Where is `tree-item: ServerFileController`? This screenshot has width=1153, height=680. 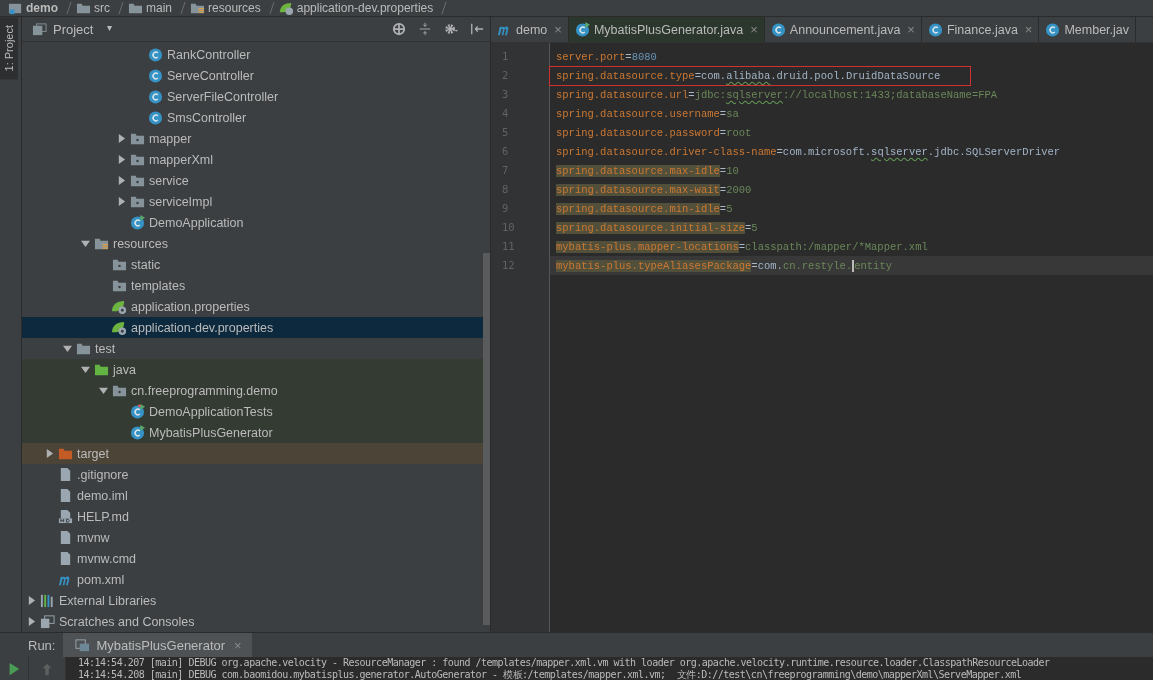
tree-item: ServerFileController is located at coordinates (223, 96).